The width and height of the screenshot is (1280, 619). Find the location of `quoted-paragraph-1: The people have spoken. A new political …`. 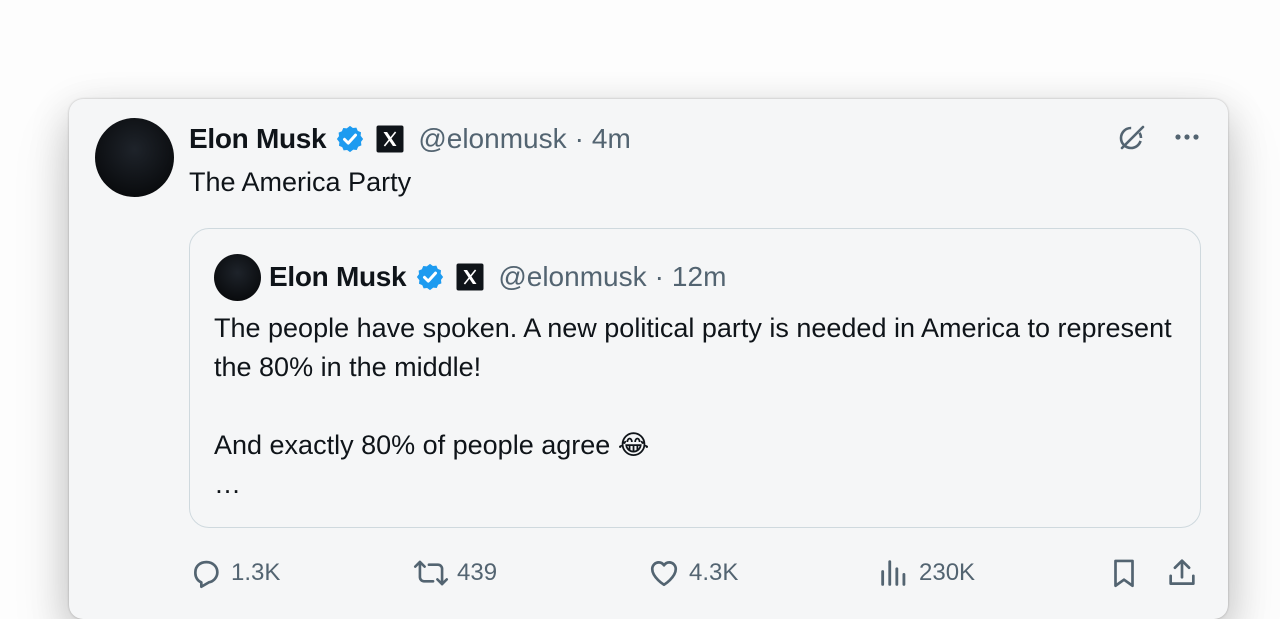

quoted-paragraph-1: The people have spoken. A new political … is located at coordinates (693, 347).